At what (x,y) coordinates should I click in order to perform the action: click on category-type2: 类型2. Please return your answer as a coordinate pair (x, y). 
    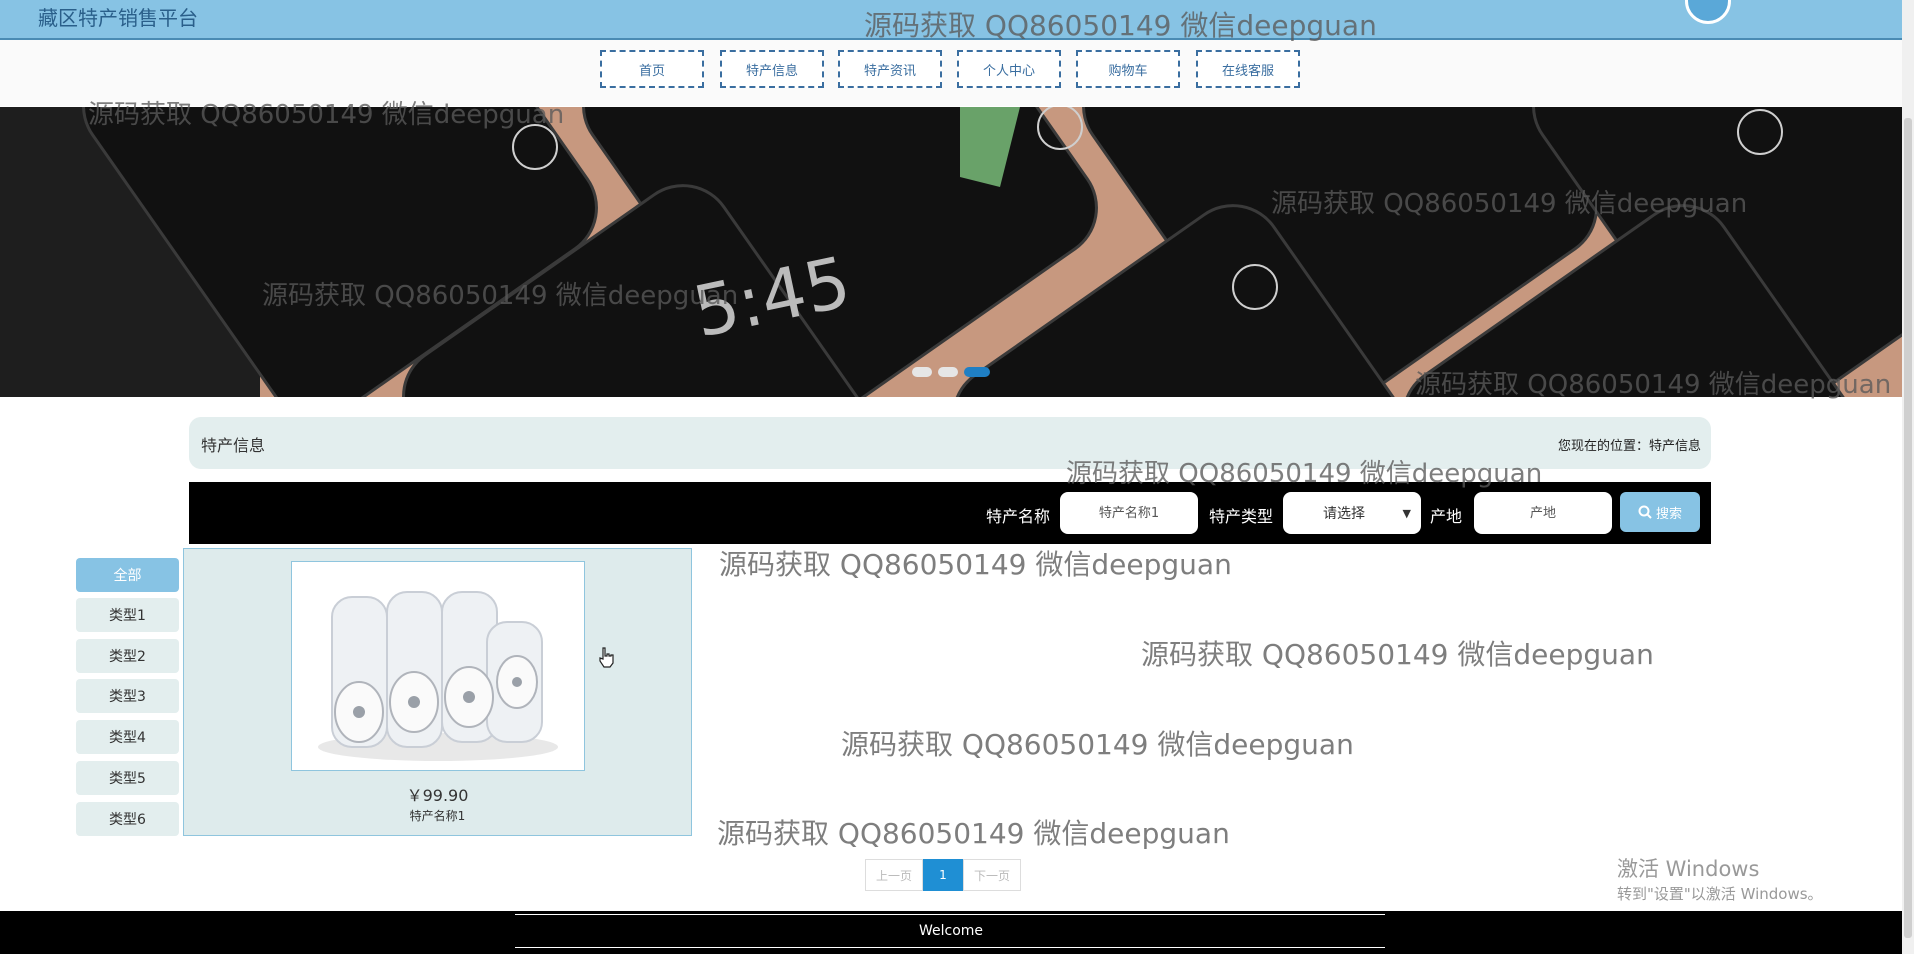
    Looking at the image, I should click on (127, 656).